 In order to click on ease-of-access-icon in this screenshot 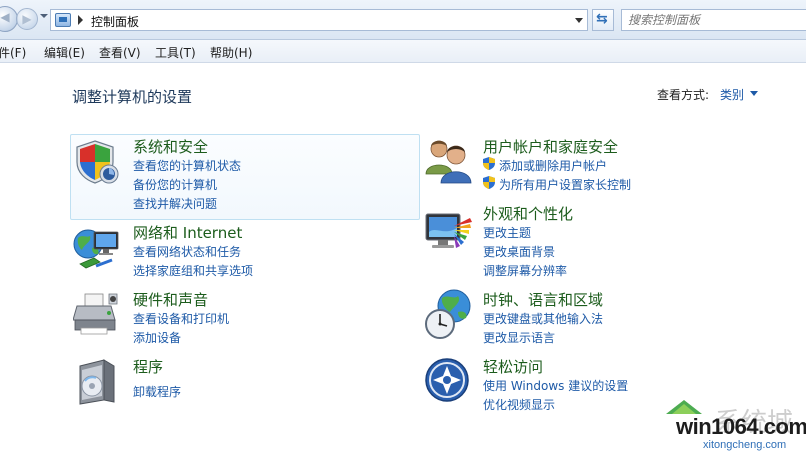, I will do `click(447, 380)`.